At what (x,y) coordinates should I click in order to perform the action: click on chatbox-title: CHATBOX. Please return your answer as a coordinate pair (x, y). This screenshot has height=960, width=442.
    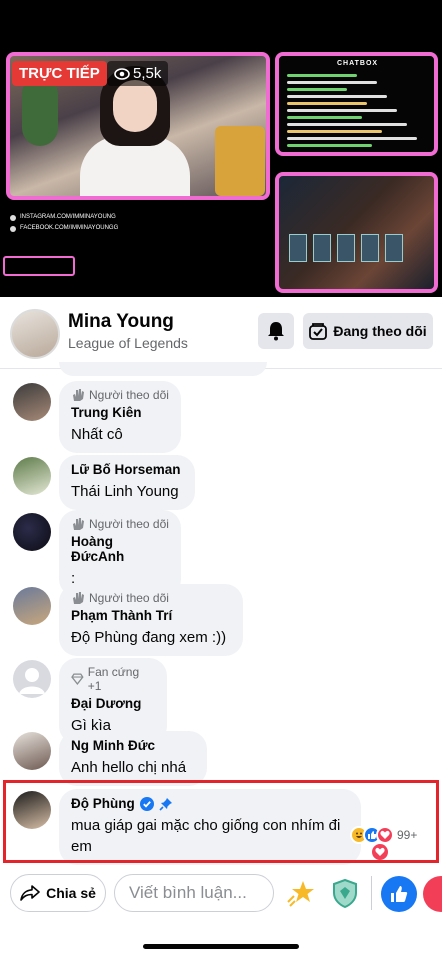
    Looking at the image, I should click on (358, 63).